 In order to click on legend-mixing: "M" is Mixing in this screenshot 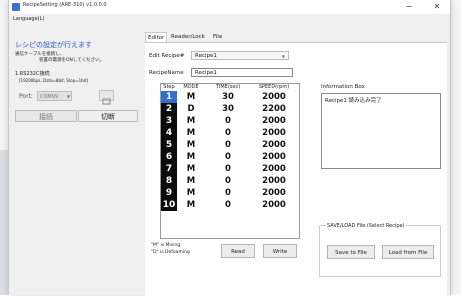, I will do `click(166, 245)`.